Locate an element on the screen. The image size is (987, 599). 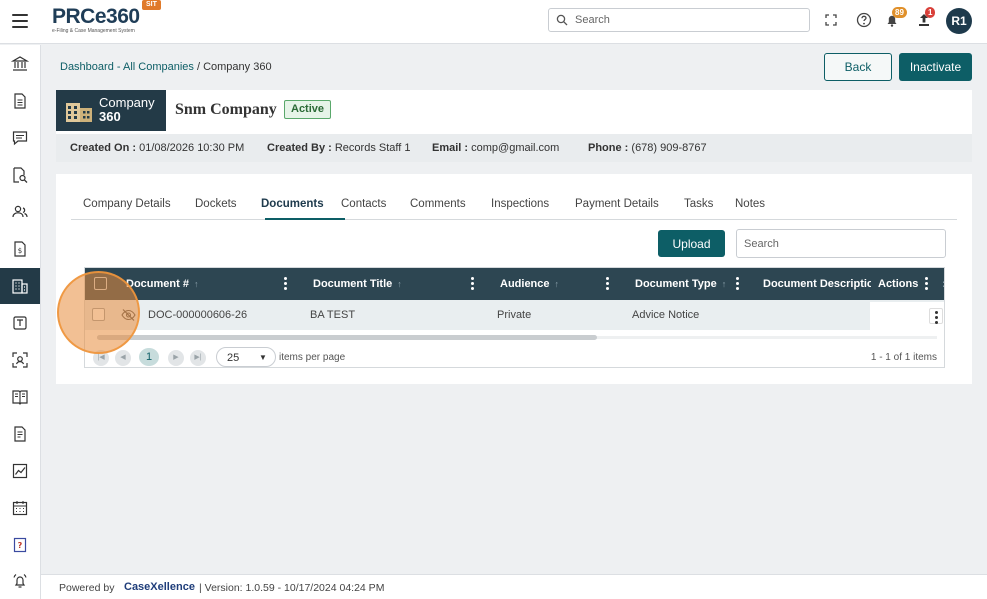
horizontal-scrollbar is located at coordinates (515, 337).